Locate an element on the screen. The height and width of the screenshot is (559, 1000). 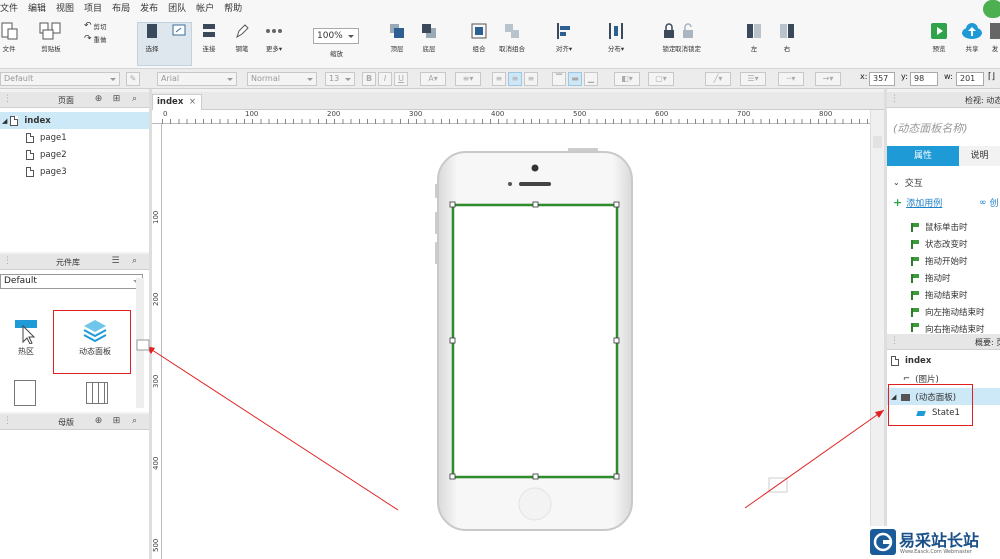
event-on-swipe-right: 向右拖动结束时 is located at coordinates (948, 328).